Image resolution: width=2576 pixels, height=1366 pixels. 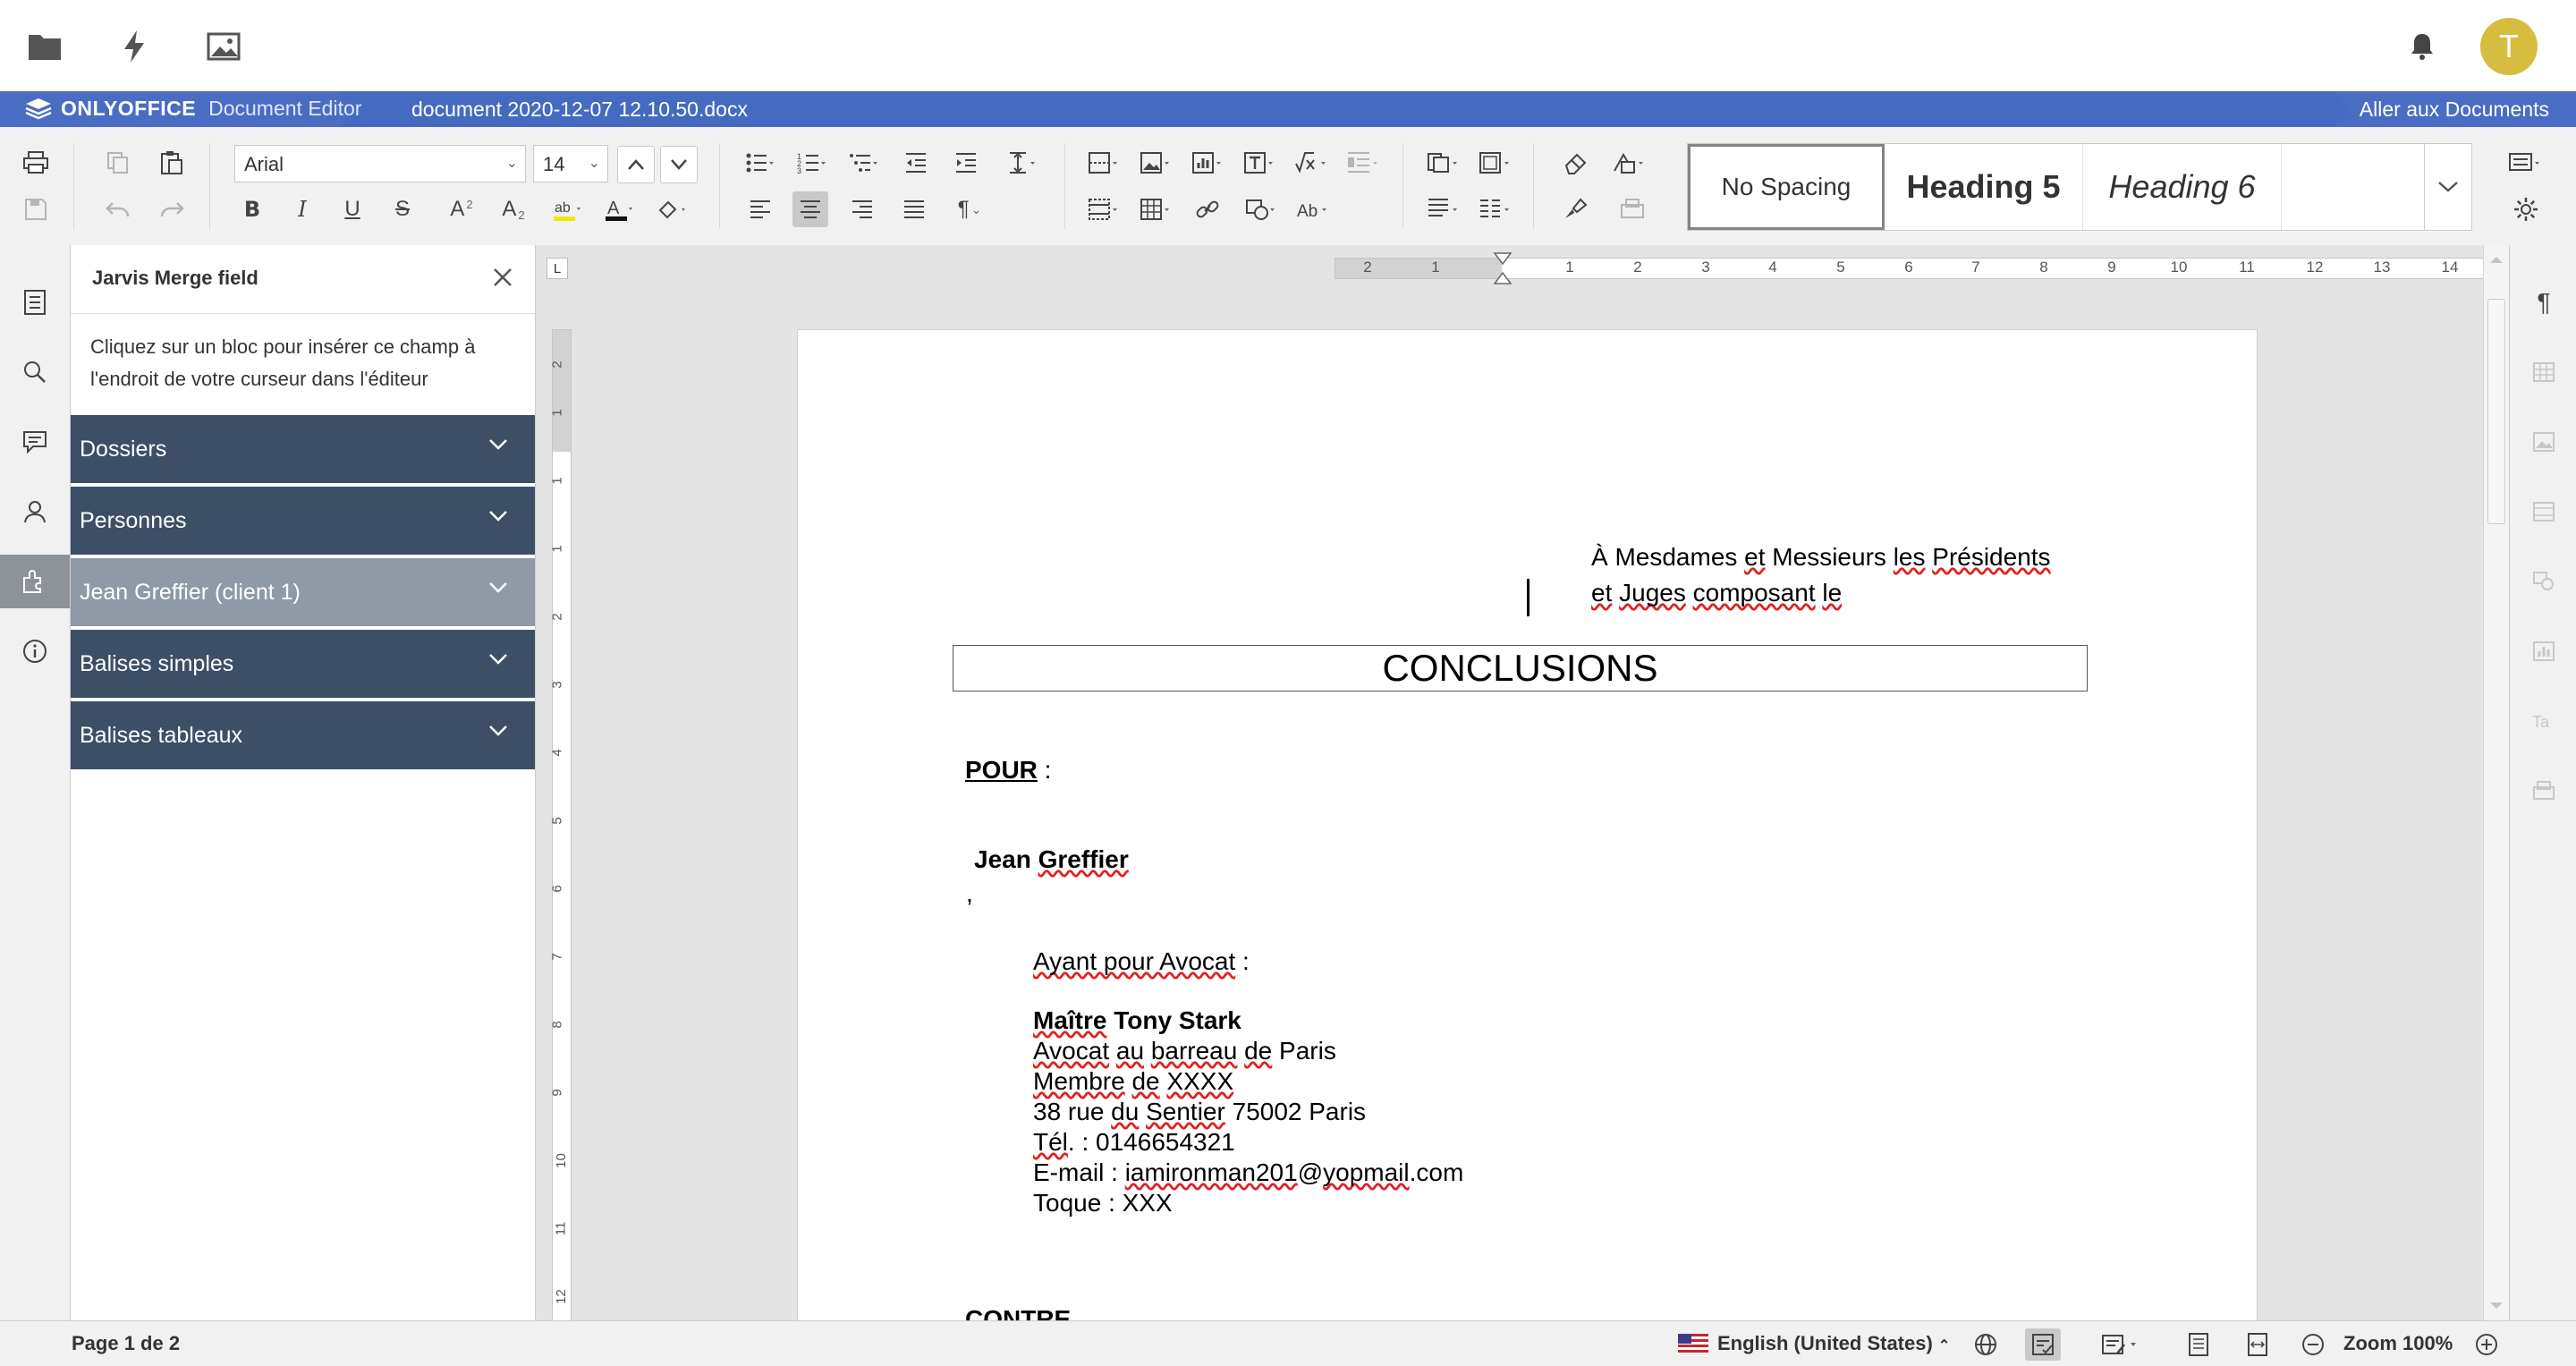 I want to click on font-color-button: A, so click(x=619, y=209).